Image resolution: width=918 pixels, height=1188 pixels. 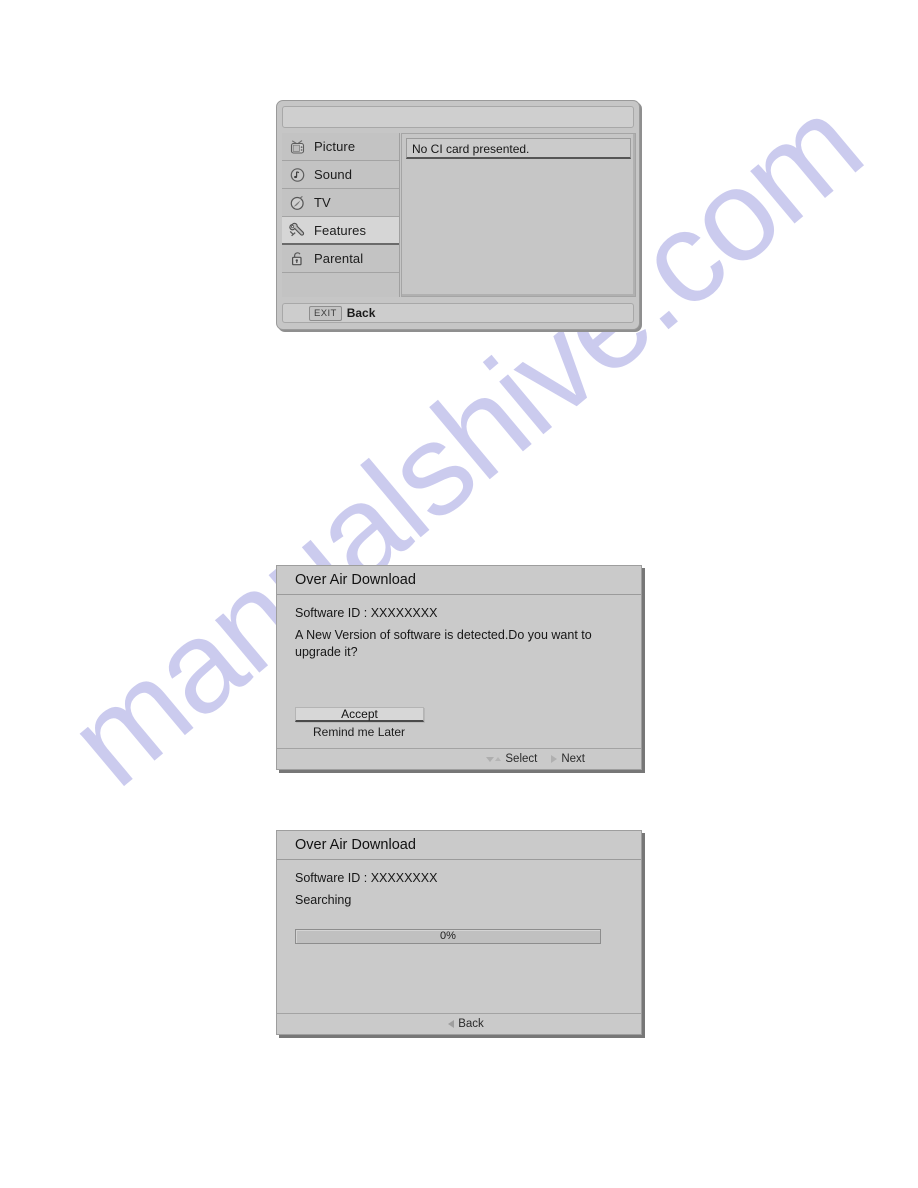 I want to click on menu-footer-bar: EXIT Back, so click(x=458, y=313).